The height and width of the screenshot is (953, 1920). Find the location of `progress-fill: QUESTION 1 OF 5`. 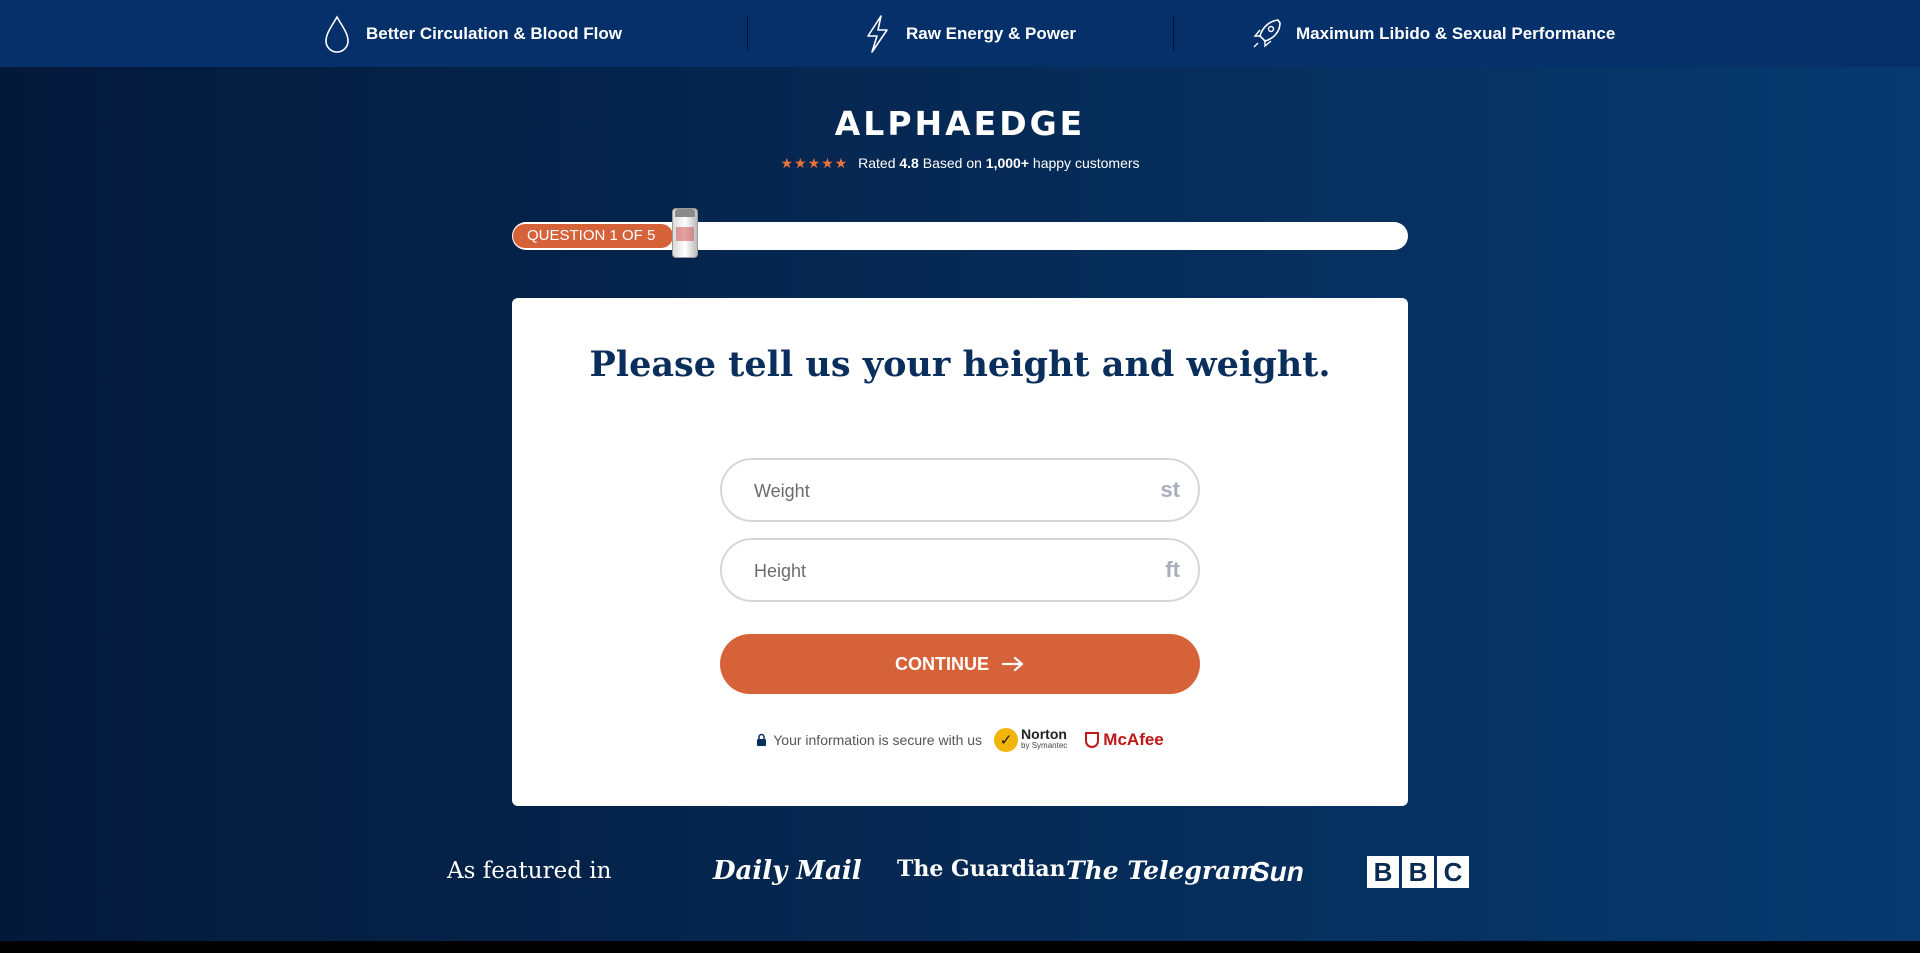

progress-fill: QUESTION 1 OF 5 is located at coordinates (593, 236).